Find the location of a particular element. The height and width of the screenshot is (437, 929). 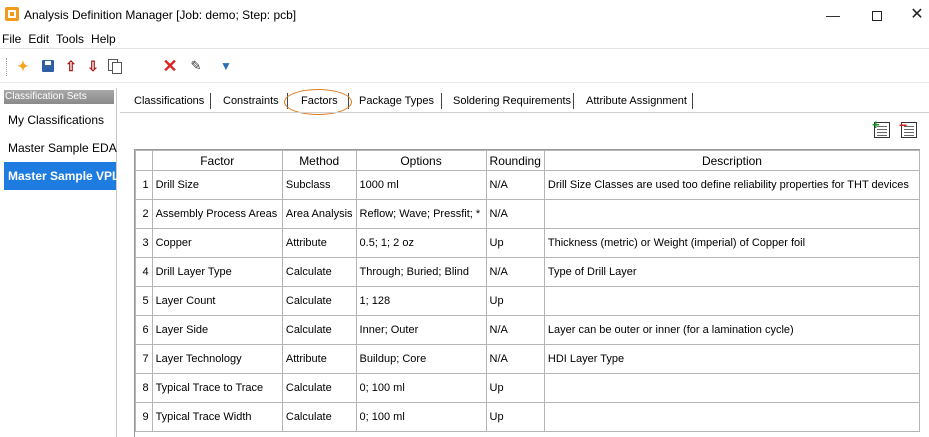

factor-cell: Typical Trace Width is located at coordinates (217, 417).